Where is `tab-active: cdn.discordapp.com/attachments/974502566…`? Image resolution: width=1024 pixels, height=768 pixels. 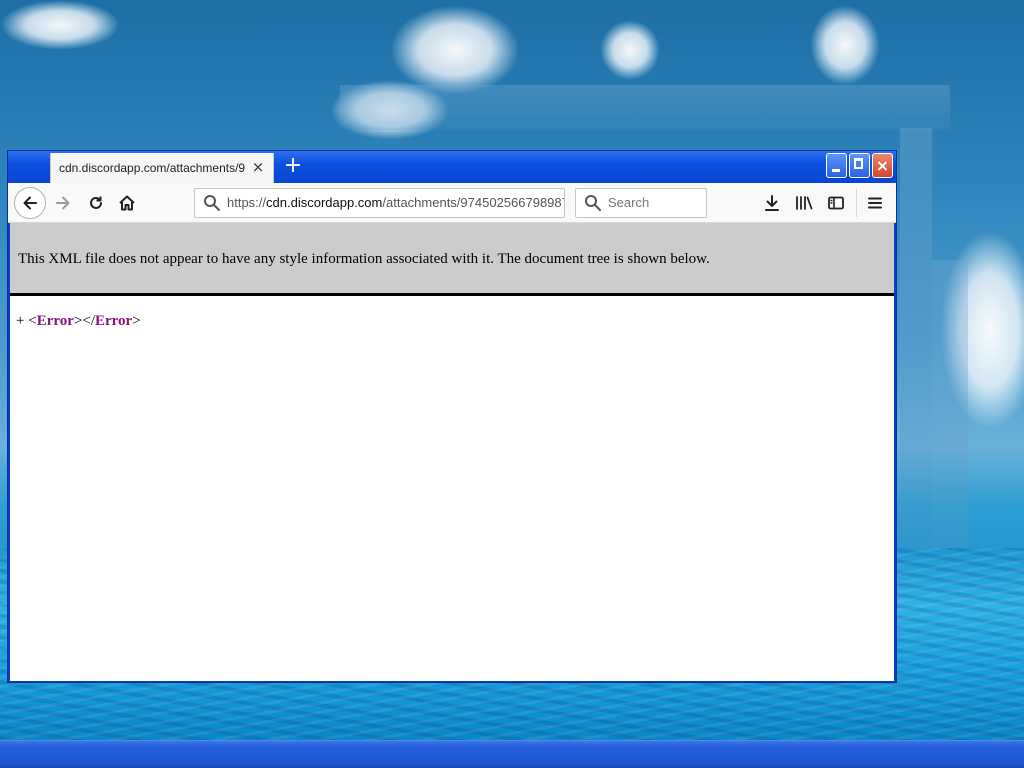 tab-active: cdn.discordapp.com/attachments/974502566… is located at coordinates (162, 168).